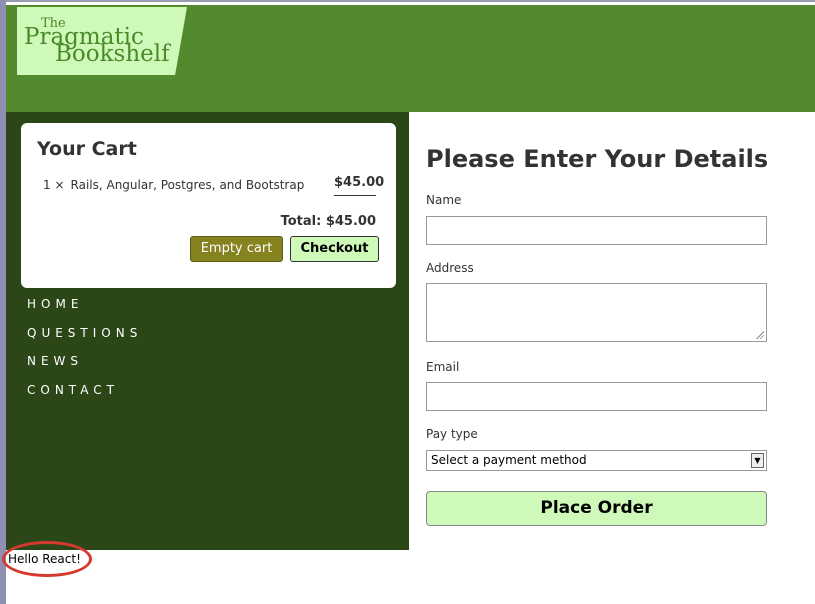 This screenshot has height=604, width=815. Describe the element at coordinates (54, 185) in the screenshot. I see `line-item-quantity: 1 ×` at that location.